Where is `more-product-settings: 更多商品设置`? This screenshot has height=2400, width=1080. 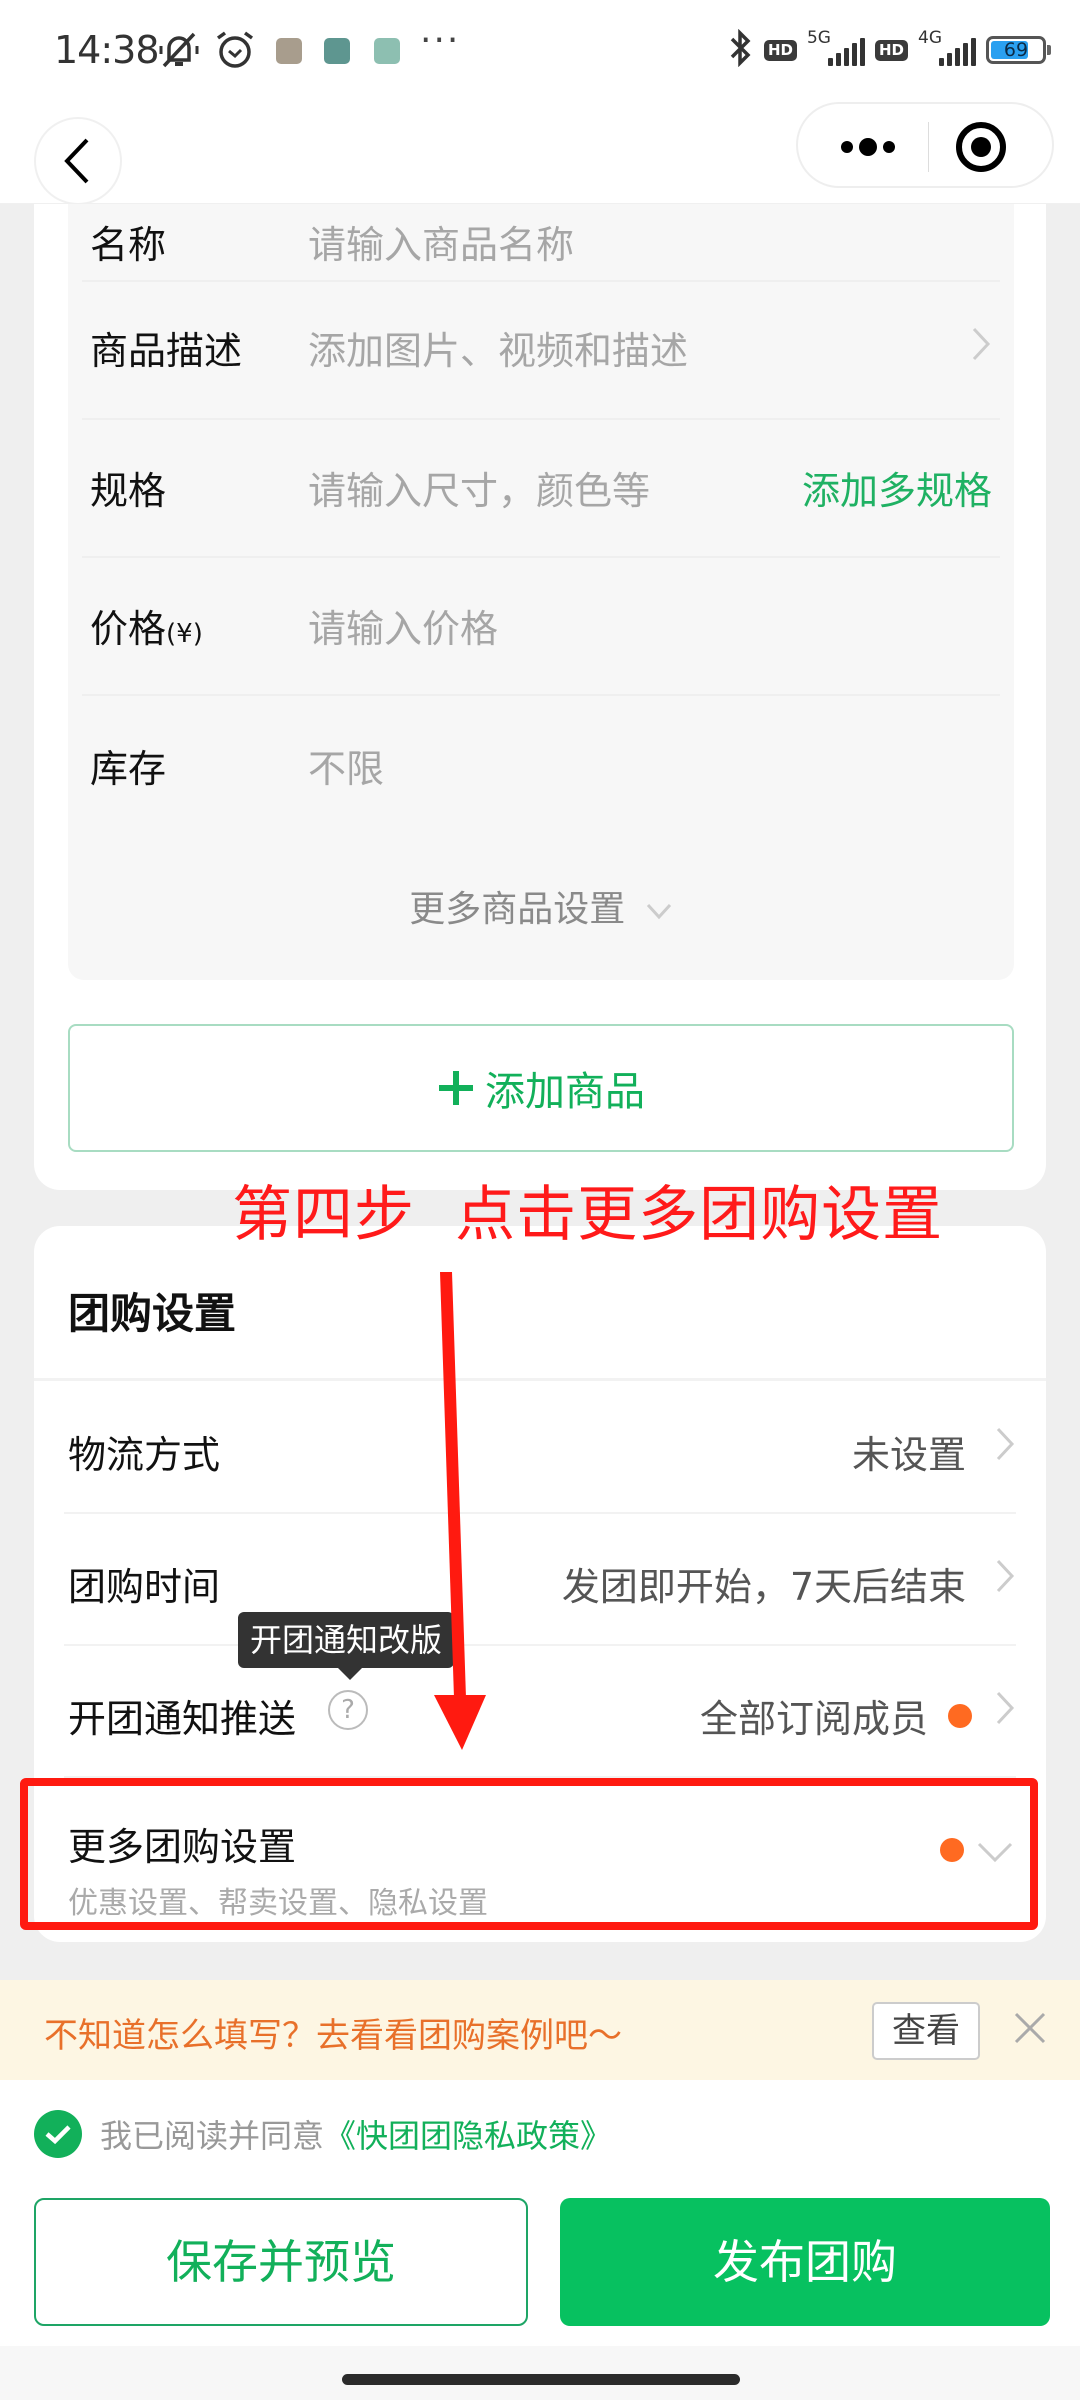
more-product-settings: 更多商品设置 is located at coordinates (541, 906).